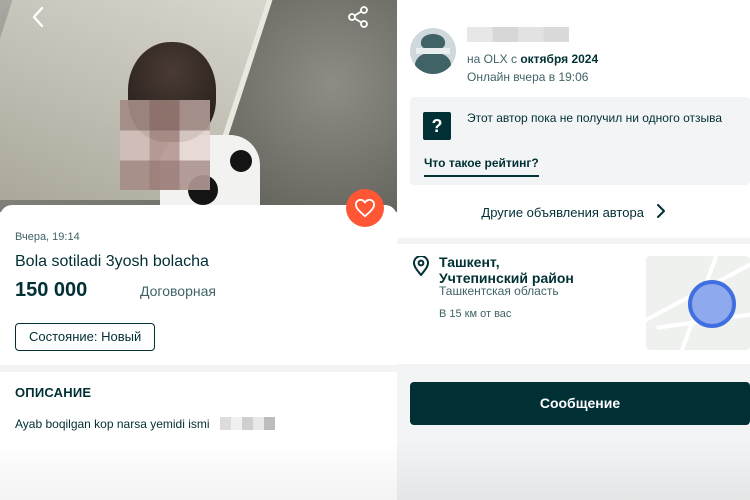  What do you see at coordinates (198, 471) in the screenshot?
I see `description-fade` at bounding box center [198, 471].